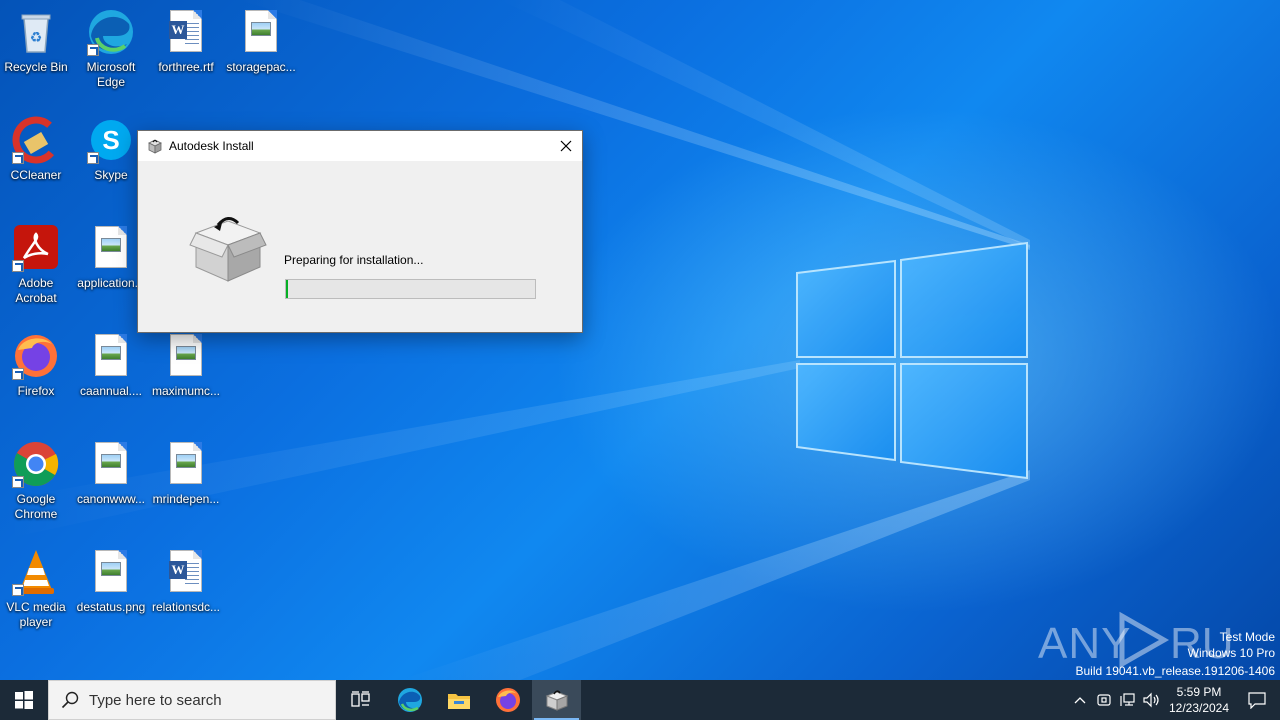 This screenshot has height=720, width=1280. I want to click on install-box-icon, so click(228, 249).